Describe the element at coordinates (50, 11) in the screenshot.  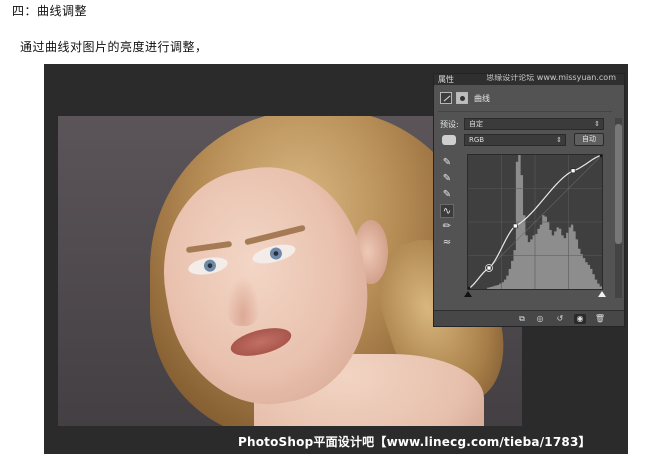
I see `article-heading: 四：曲线调整` at that location.